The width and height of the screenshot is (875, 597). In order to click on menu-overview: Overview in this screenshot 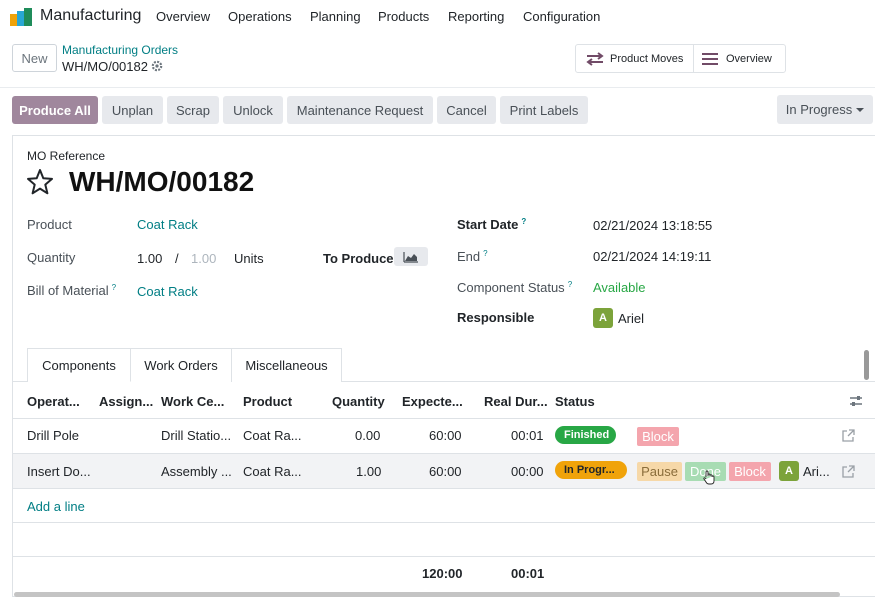, I will do `click(183, 16)`.